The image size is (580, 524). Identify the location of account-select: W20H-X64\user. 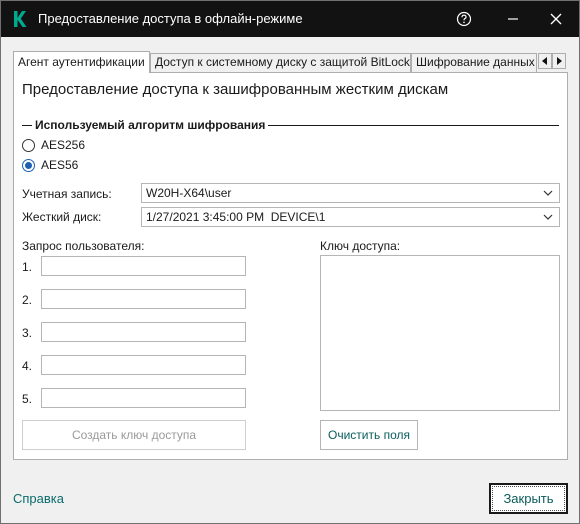
(350, 193).